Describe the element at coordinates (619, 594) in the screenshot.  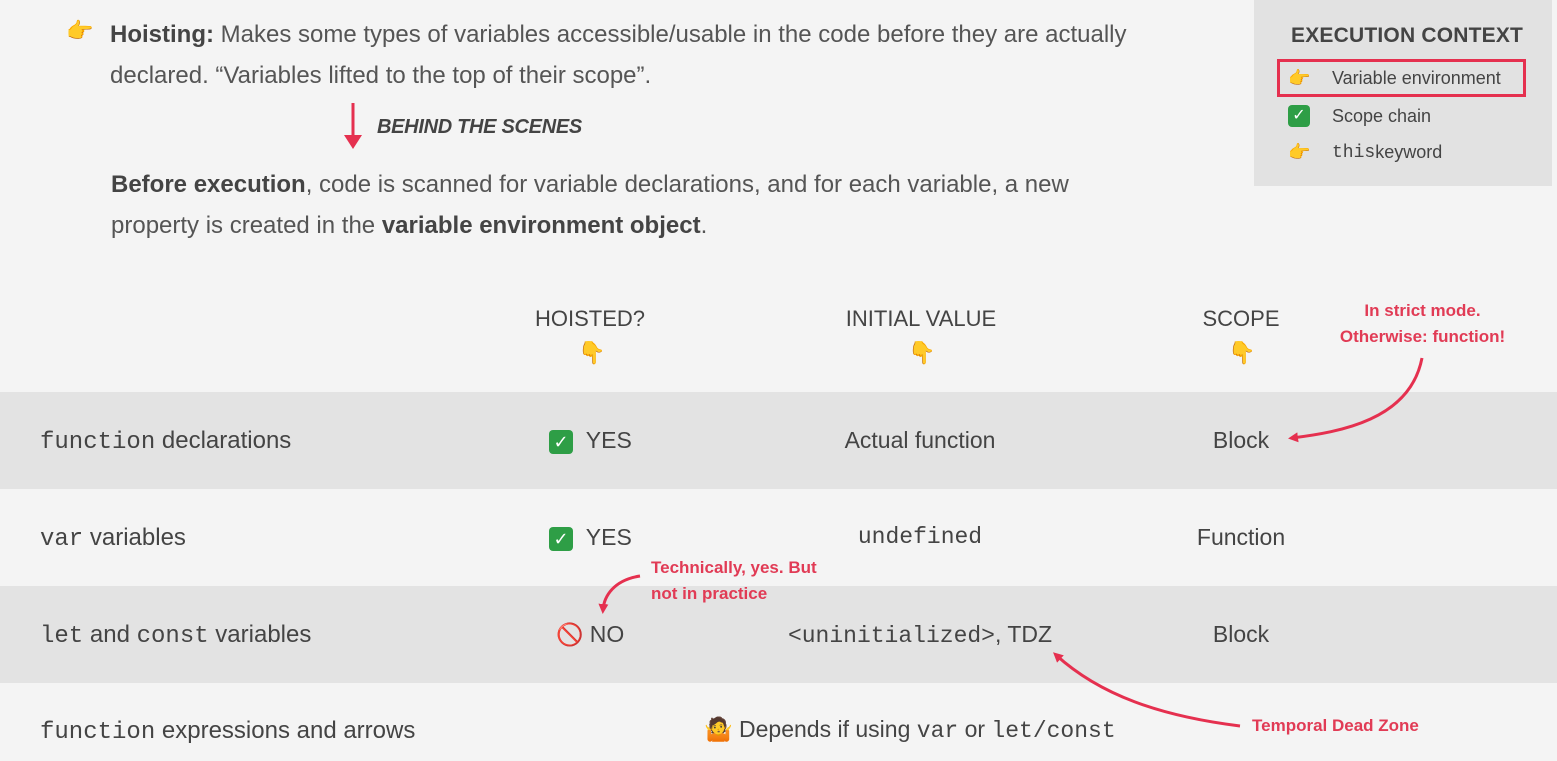
I see `technically-arrow` at that location.